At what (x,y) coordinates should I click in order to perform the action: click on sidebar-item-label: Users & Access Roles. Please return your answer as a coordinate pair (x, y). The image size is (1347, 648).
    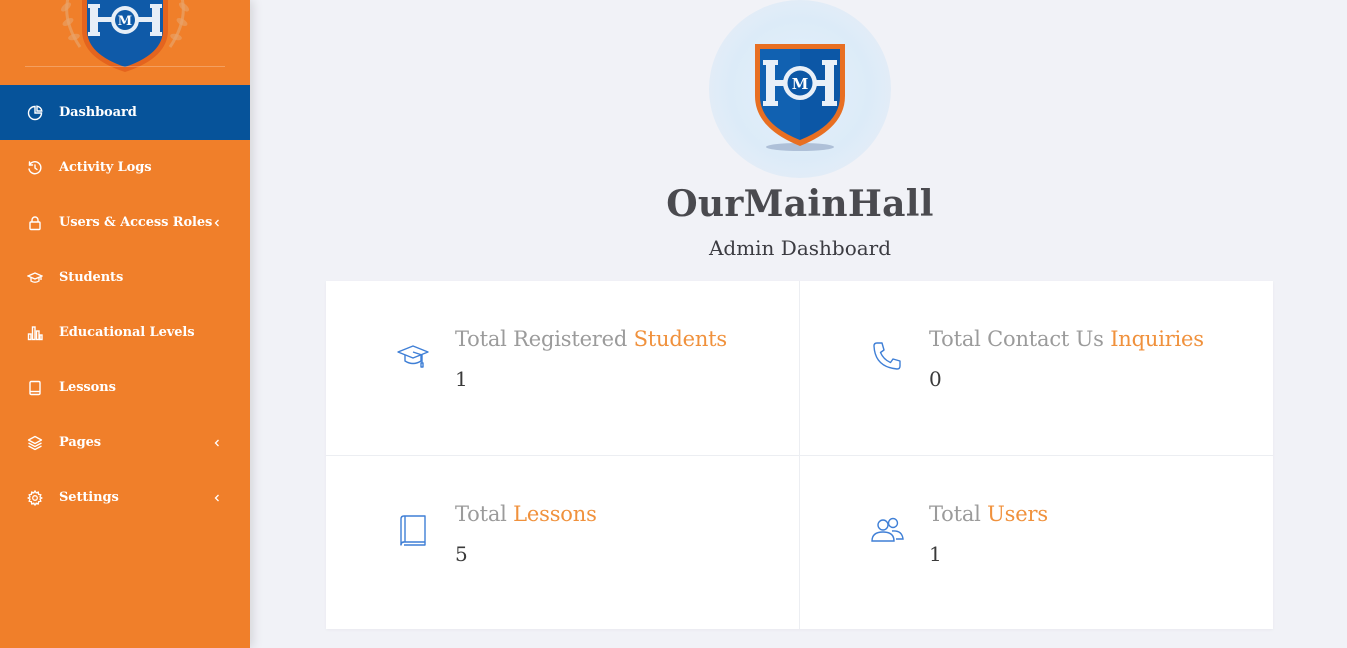
    Looking at the image, I should click on (136, 222).